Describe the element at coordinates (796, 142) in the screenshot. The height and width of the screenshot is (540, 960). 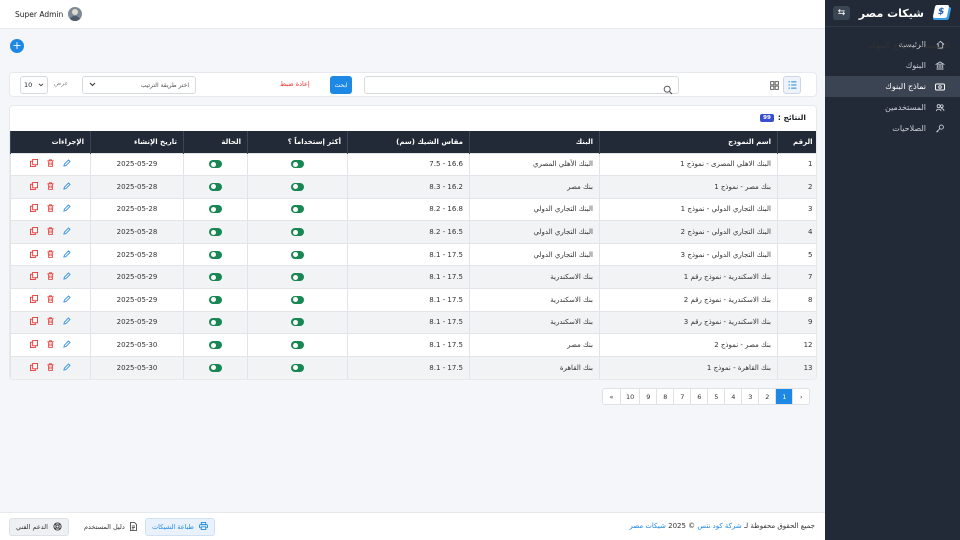
I see `column-header: الرقم` at that location.